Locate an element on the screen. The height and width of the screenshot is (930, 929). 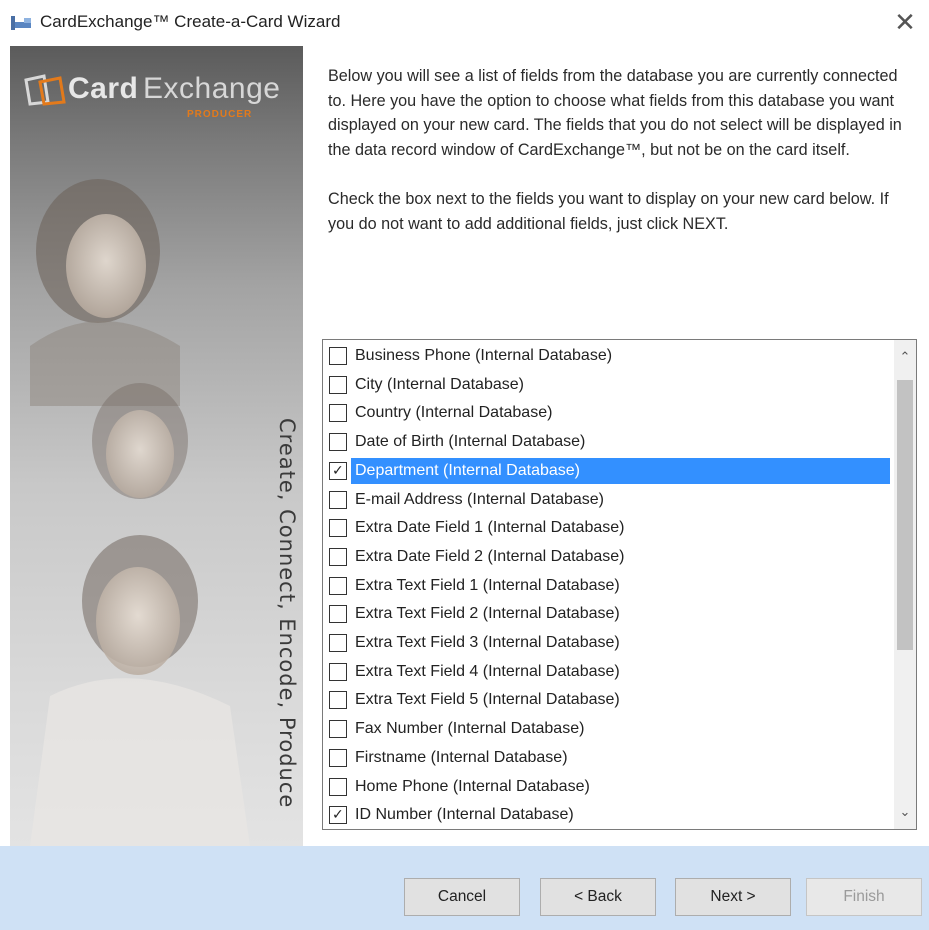
field-list-item: Home Phone (Internal Database) is located at coordinates (608, 787).